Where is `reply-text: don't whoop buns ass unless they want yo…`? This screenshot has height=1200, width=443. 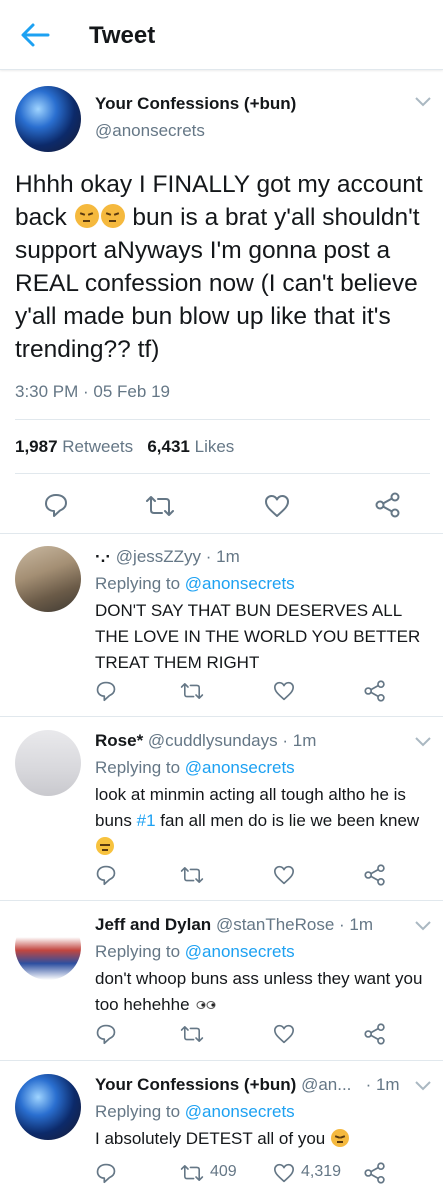 reply-text: don't whoop buns ass unless they want yo… is located at coordinates (262, 992).